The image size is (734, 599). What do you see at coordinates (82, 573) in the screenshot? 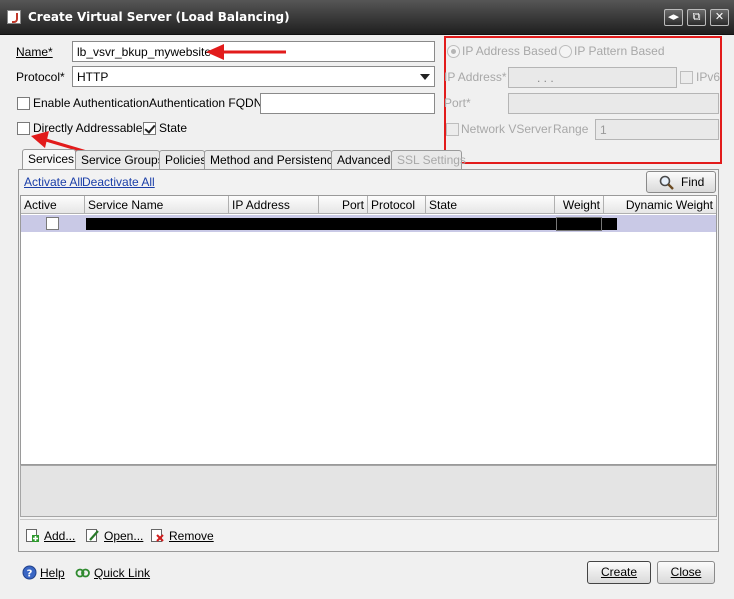
I see `quick-link-icon` at bounding box center [82, 573].